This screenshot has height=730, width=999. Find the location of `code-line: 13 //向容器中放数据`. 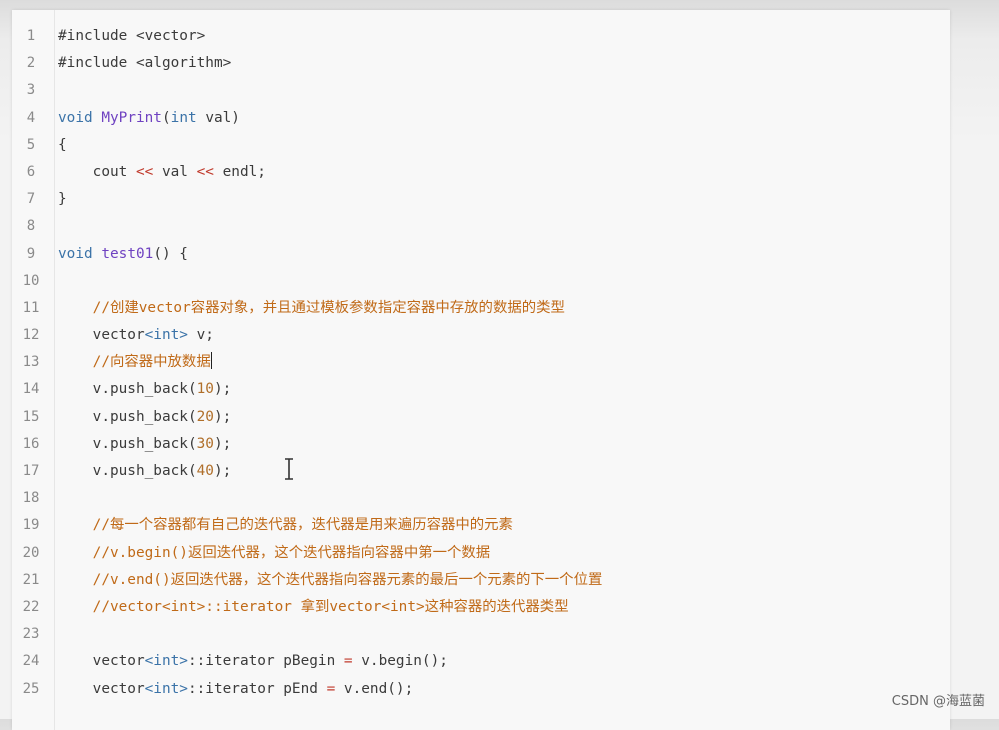

code-line: 13 //向容器中放数据 is located at coordinates (481, 362).